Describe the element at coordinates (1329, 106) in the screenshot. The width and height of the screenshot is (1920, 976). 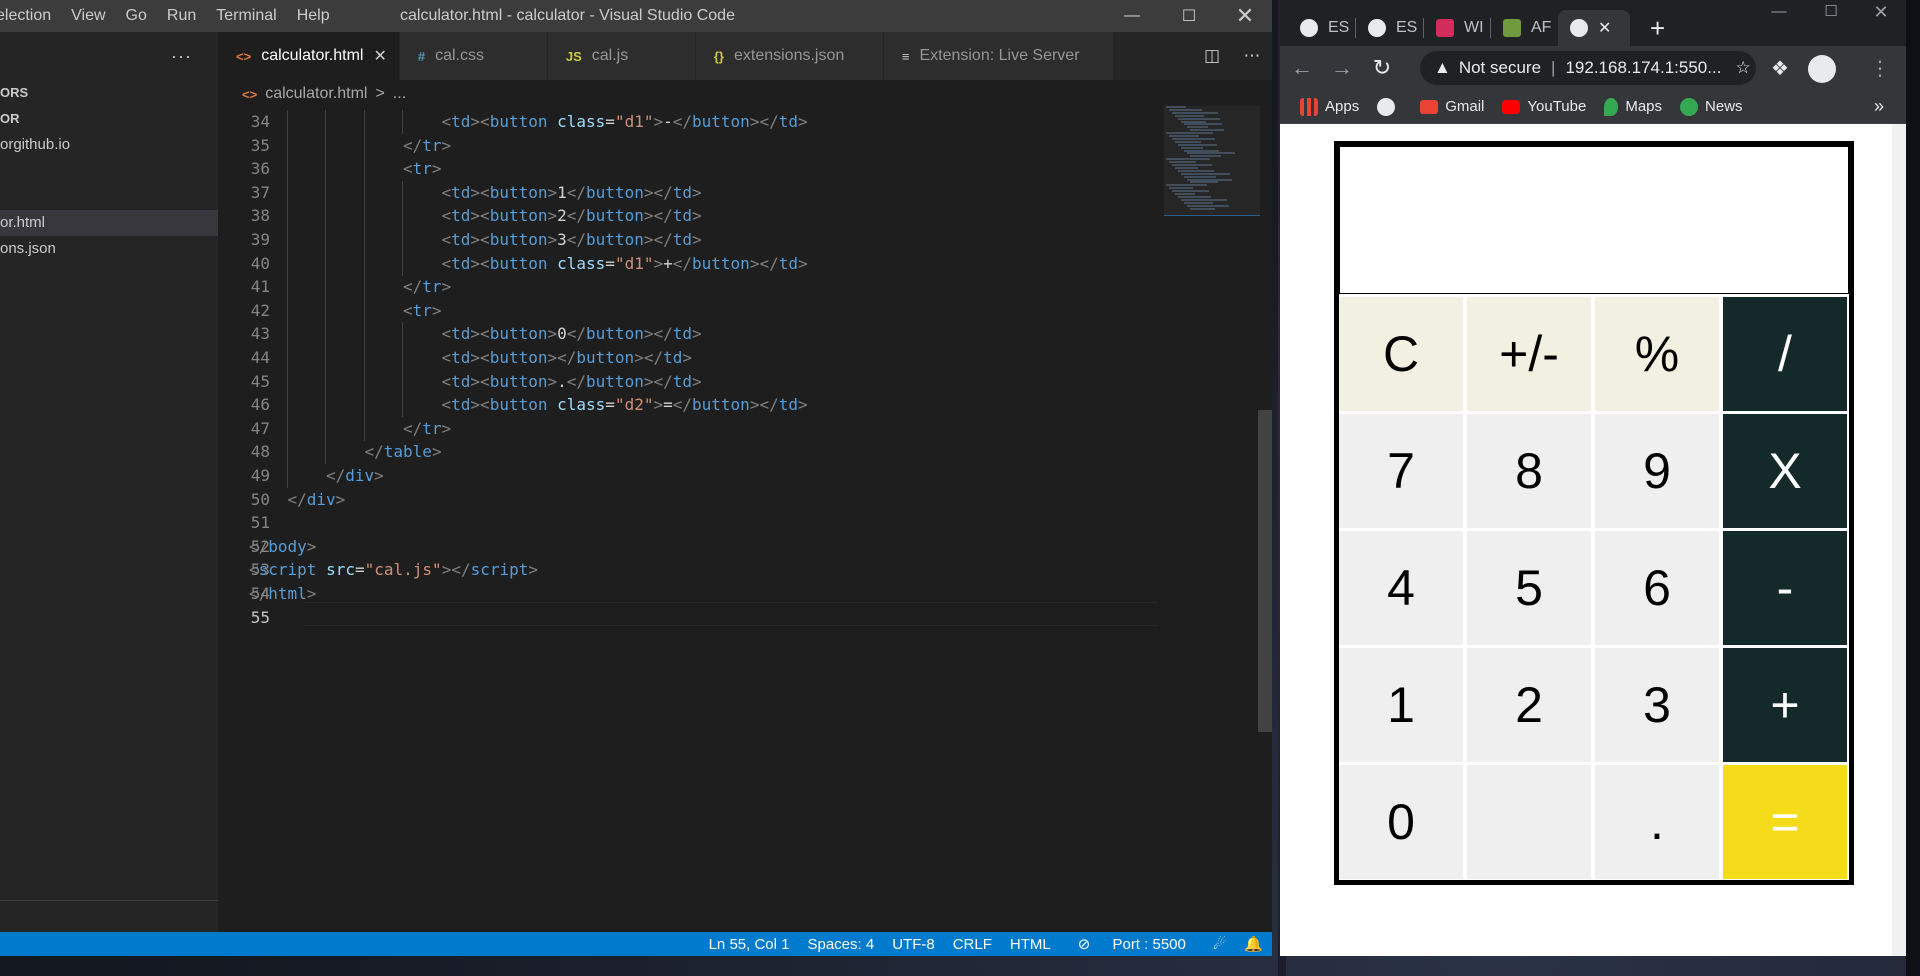
I see `bookmark-apps: Apps` at that location.